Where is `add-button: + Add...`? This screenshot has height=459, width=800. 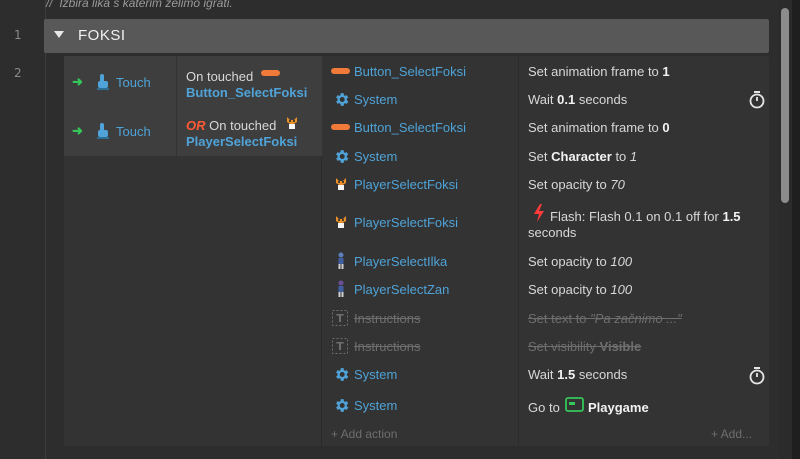
add-button: + Add... is located at coordinates (731, 434).